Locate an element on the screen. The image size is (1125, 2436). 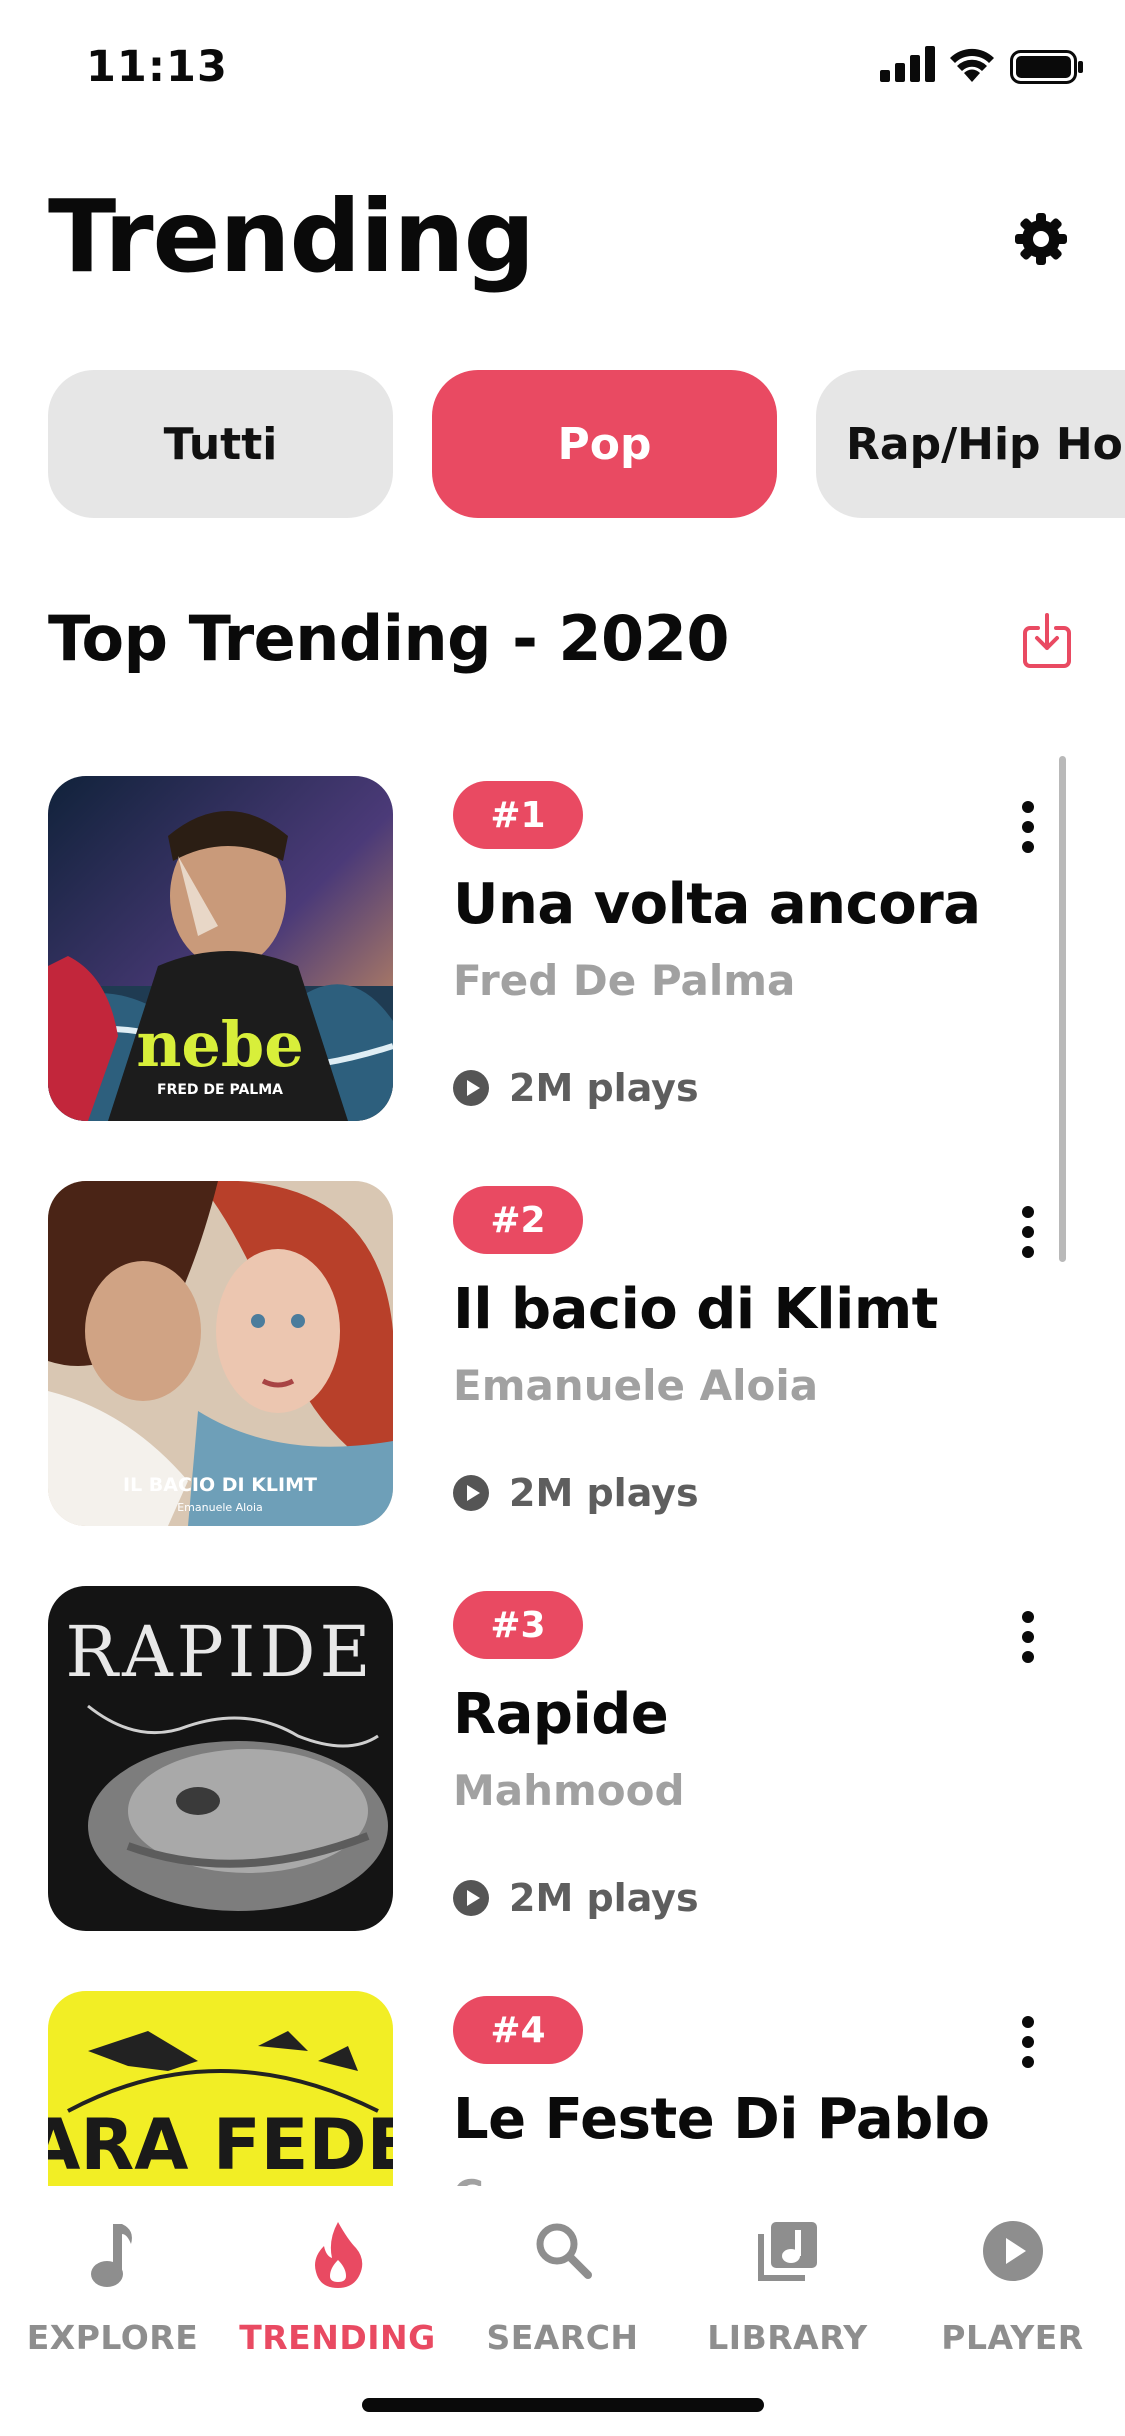
track-title: Una volta ancora is located at coordinates (717, 904).